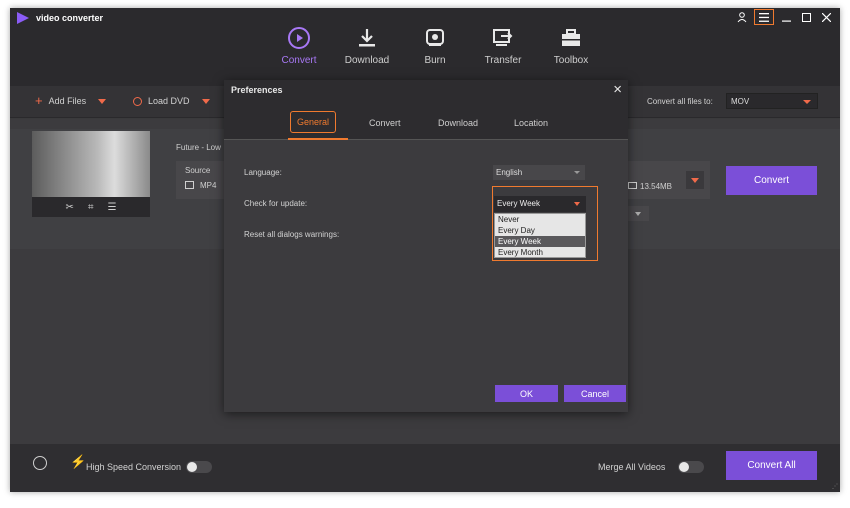 This screenshot has width=850, height=508. What do you see at coordinates (691, 467) in the screenshot?
I see `merge-toggle` at bounding box center [691, 467].